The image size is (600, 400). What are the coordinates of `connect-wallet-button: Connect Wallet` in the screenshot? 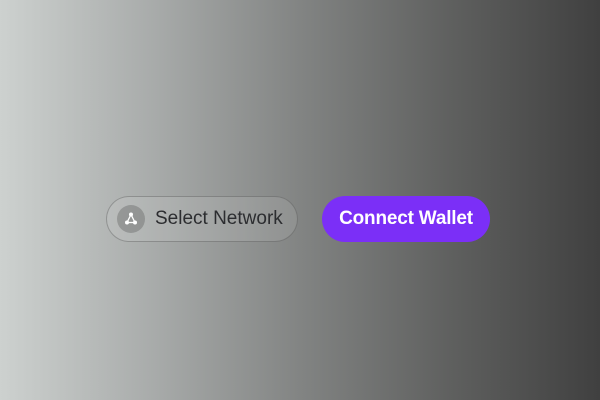 It's located at (406, 219).